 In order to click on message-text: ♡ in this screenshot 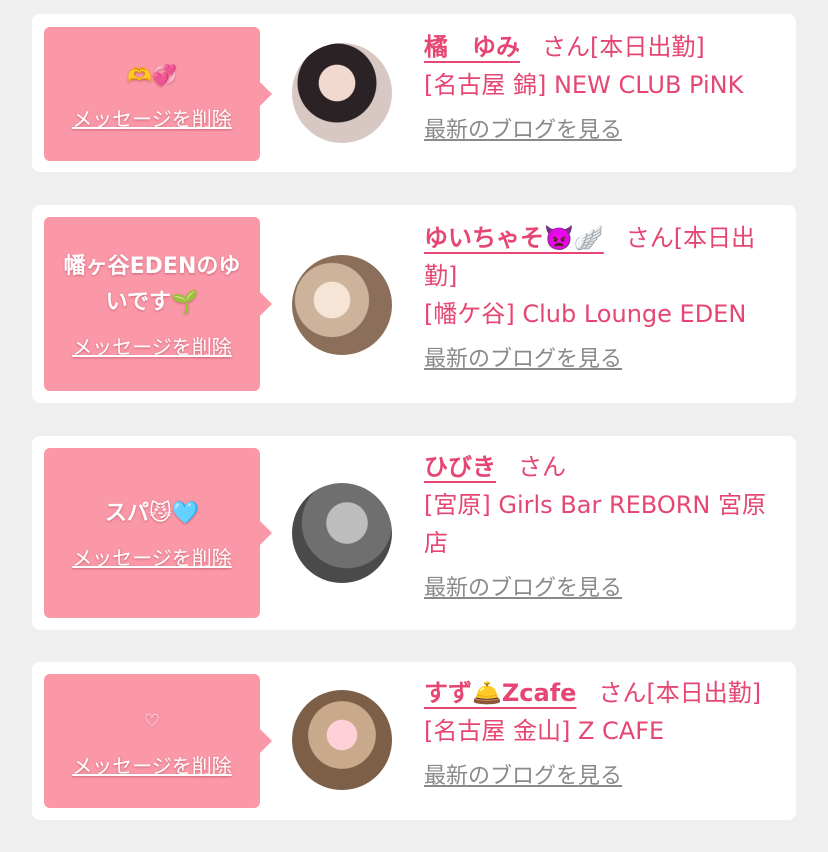, I will do `click(152, 721)`.